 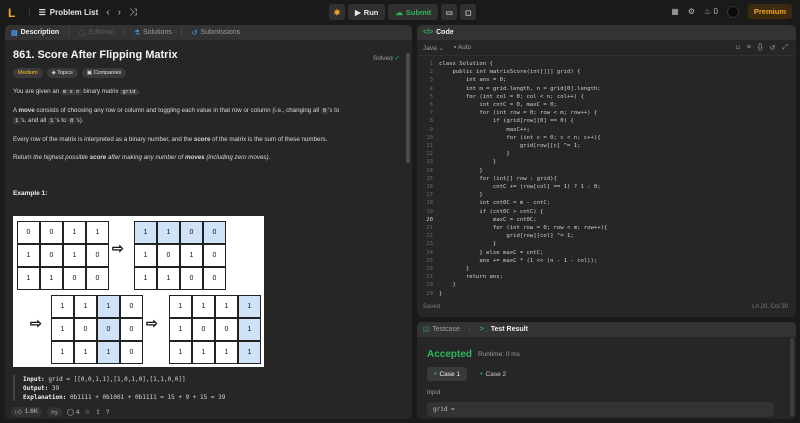 I want to click on tab-code-label: Code, so click(x=445, y=32).